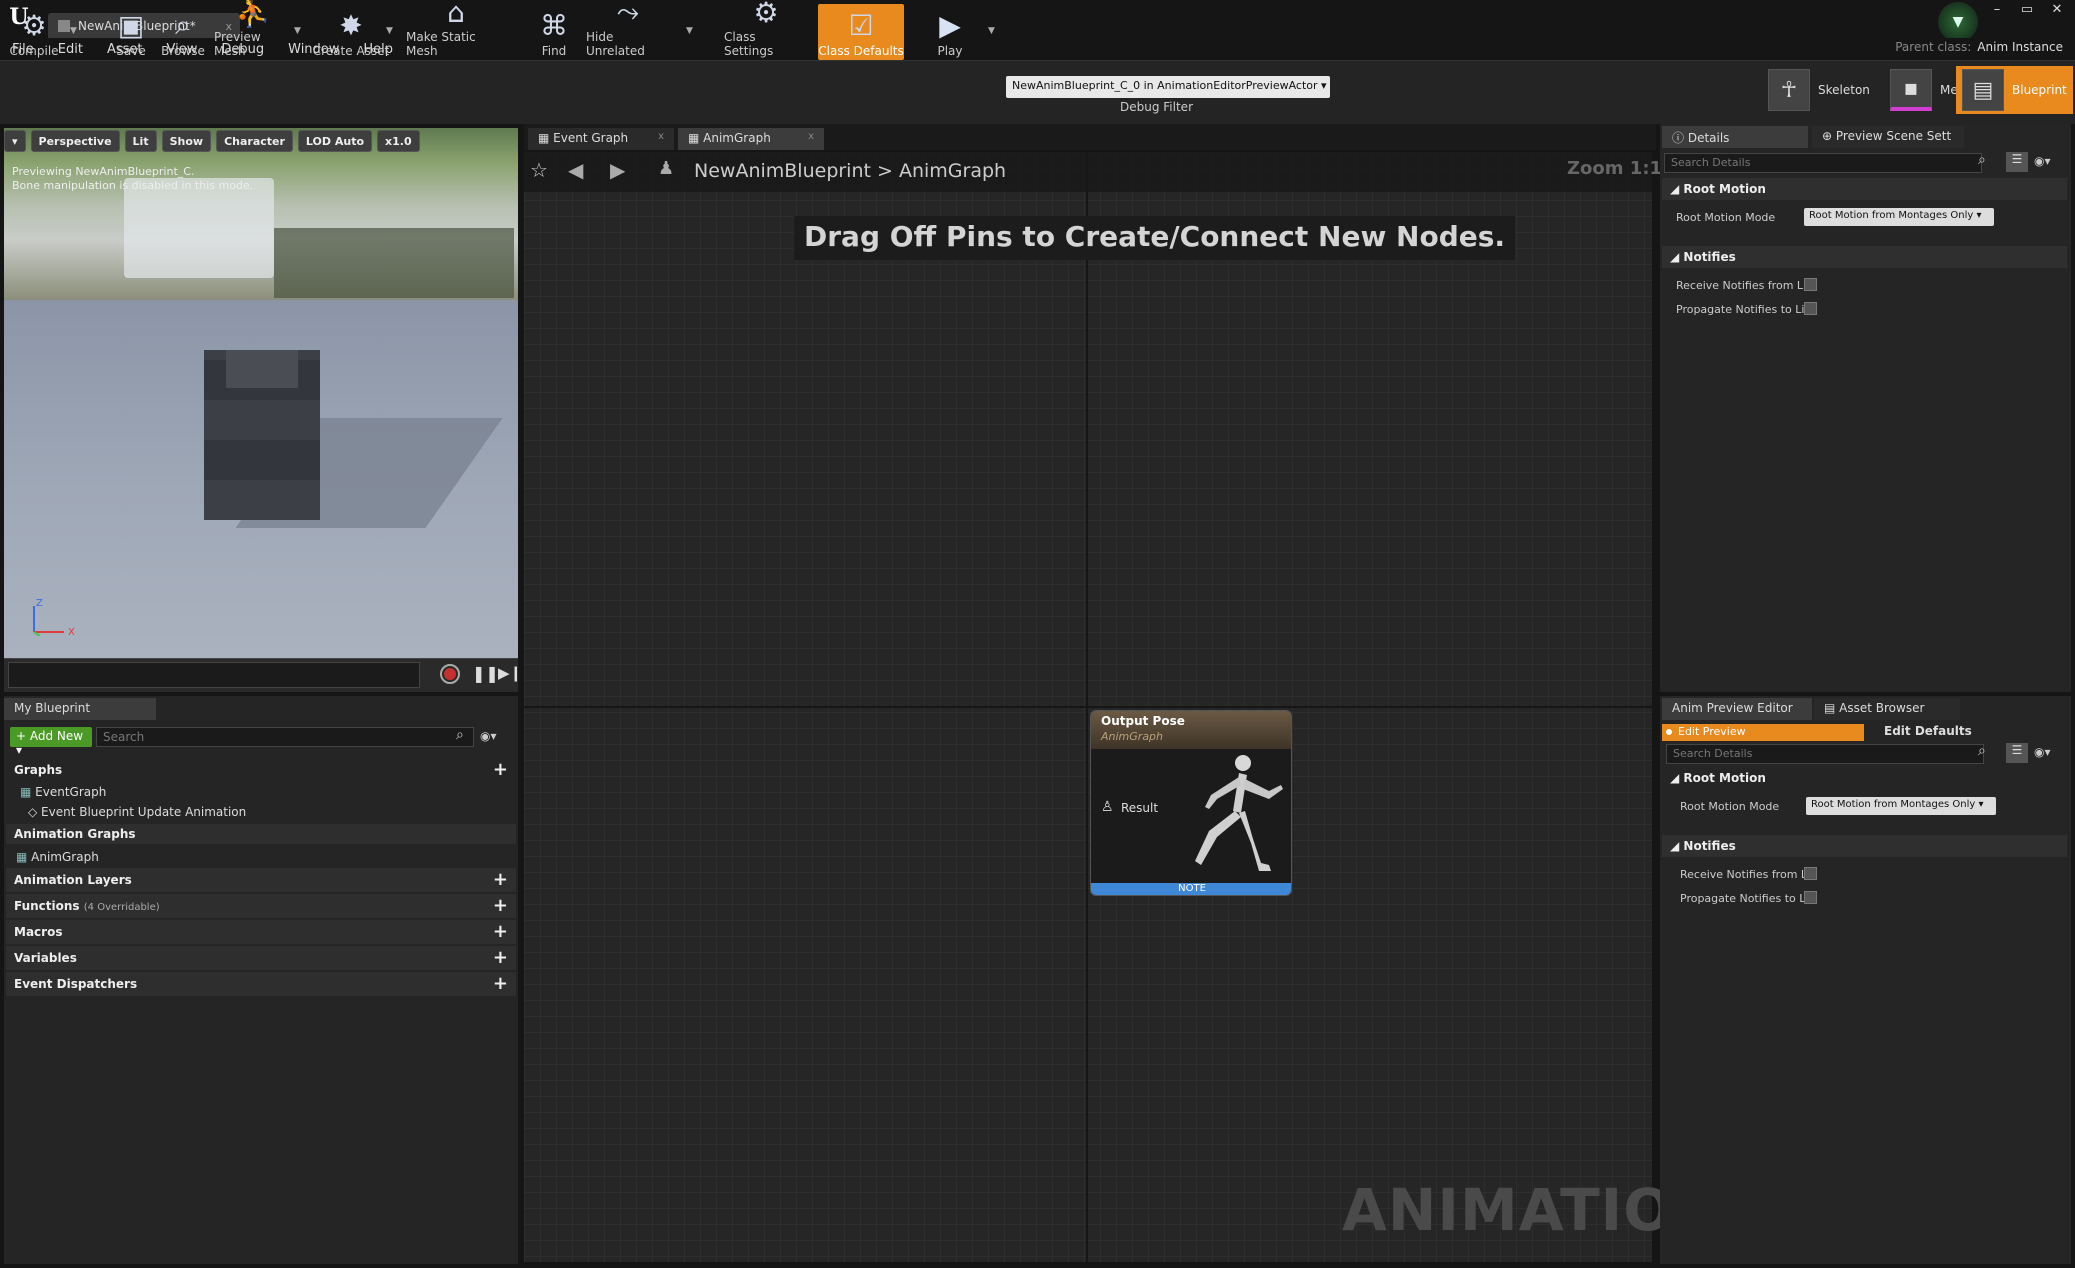 Image resolution: width=2075 pixels, height=1268 pixels. I want to click on pause-button: ❚❚, so click(485, 673).